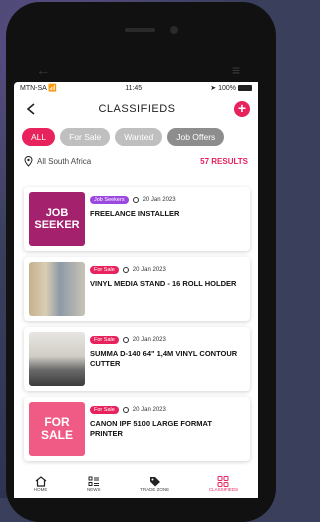 The image size is (320, 522). What do you see at coordinates (224, 161) in the screenshot?
I see `results-count: 57 RESULTS` at bounding box center [224, 161].